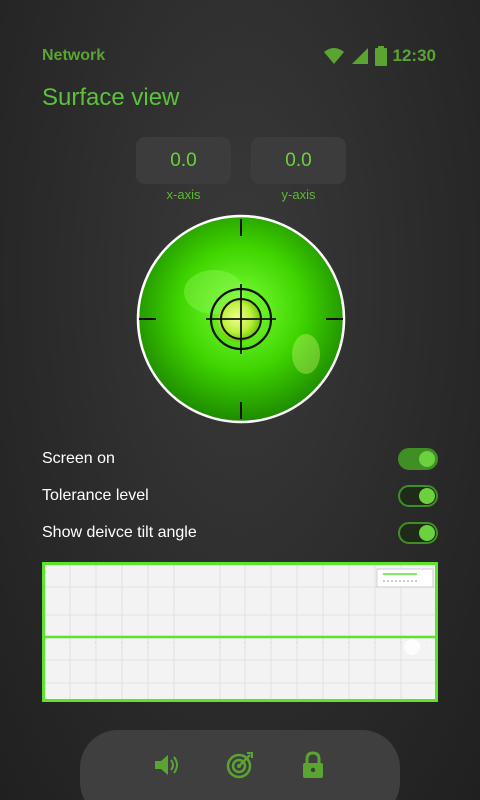  What do you see at coordinates (418, 459) in the screenshot?
I see `screen-on-toggle` at bounding box center [418, 459].